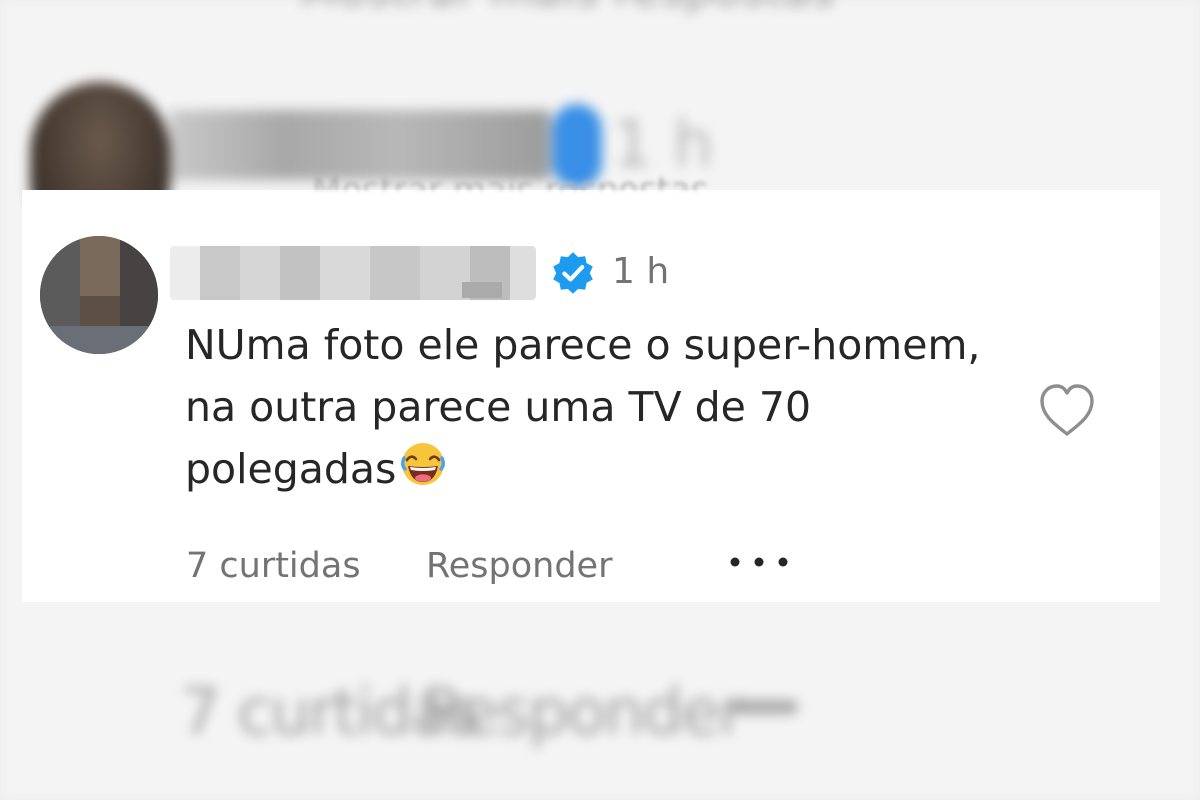 This screenshot has height=800, width=1200. Describe the element at coordinates (519, 566) in the screenshot. I see `reply-button: Responder` at that location.